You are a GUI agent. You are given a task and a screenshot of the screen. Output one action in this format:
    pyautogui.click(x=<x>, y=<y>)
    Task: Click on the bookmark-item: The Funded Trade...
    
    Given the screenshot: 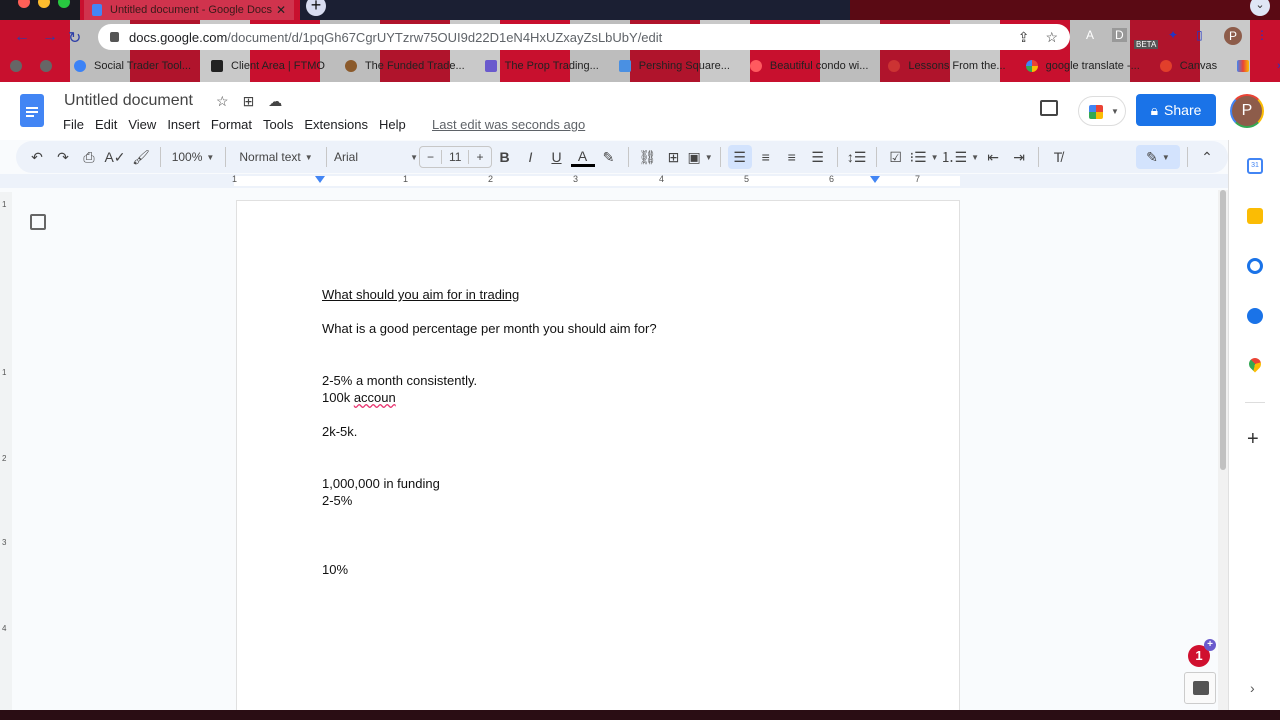 What is the action you would take?
    pyautogui.click(x=404, y=66)
    